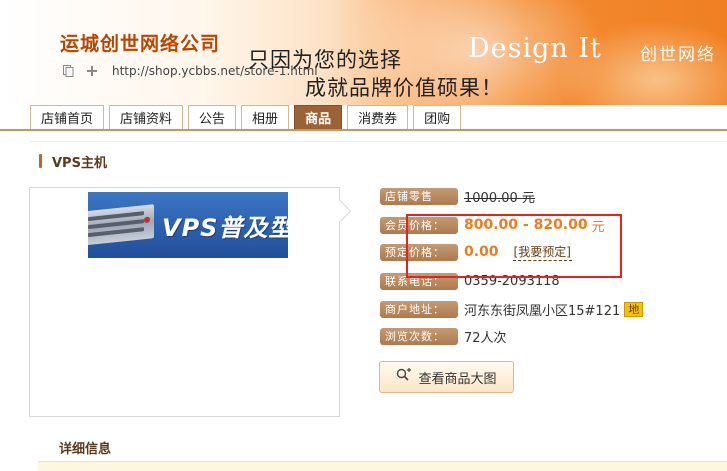  I want to click on store-price-label: 店铺零售, so click(419, 196).